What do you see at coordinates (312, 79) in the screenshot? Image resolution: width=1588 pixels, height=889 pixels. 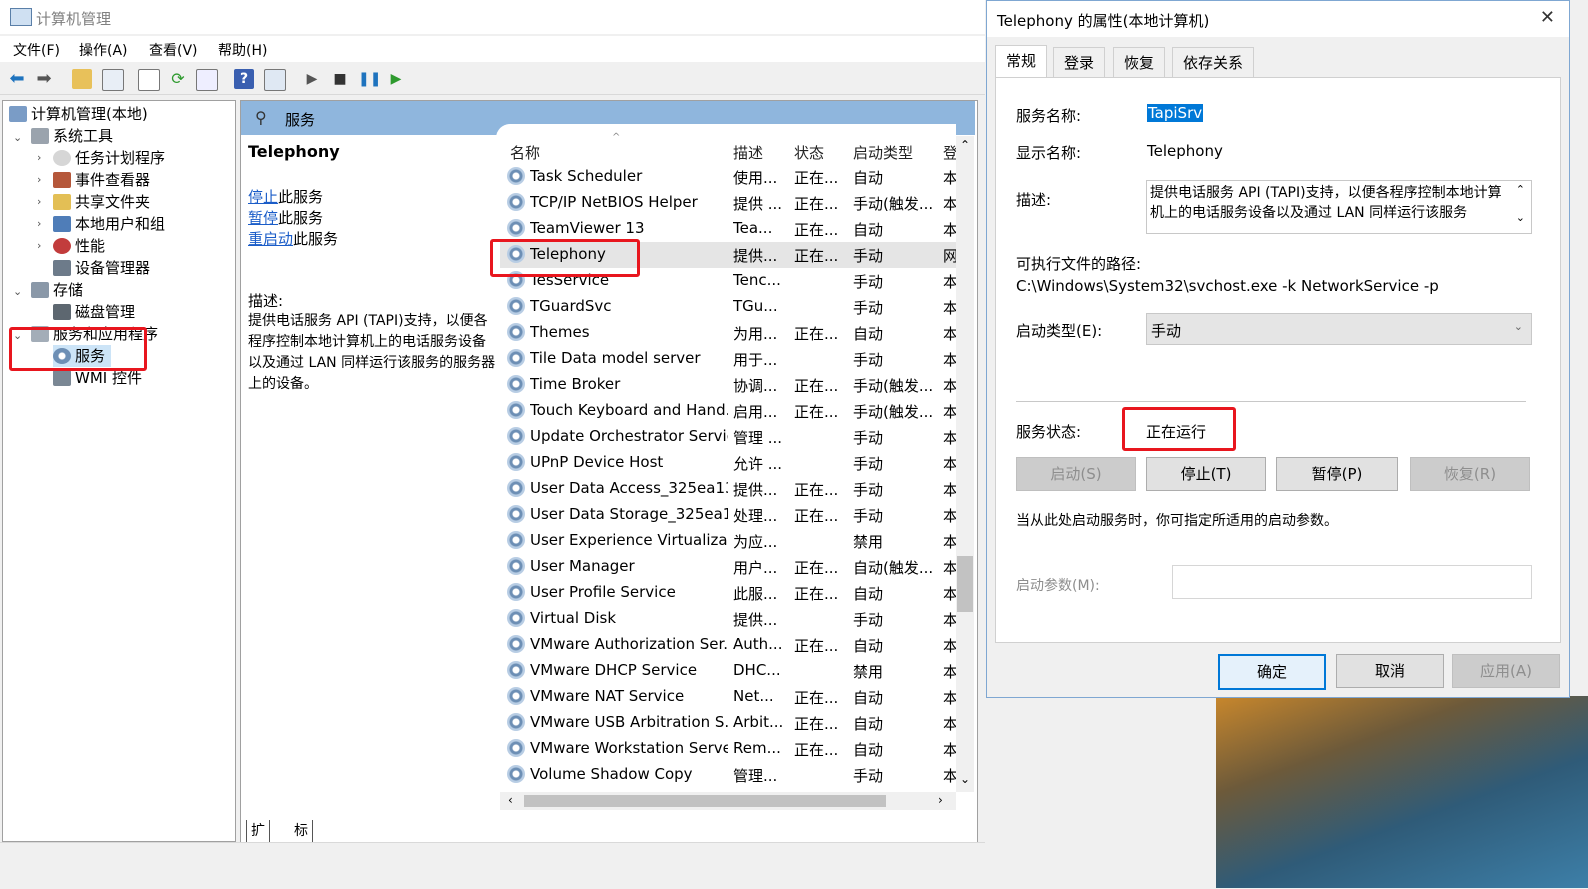 I see `start-service-icon: ▶` at bounding box center [312, 79].